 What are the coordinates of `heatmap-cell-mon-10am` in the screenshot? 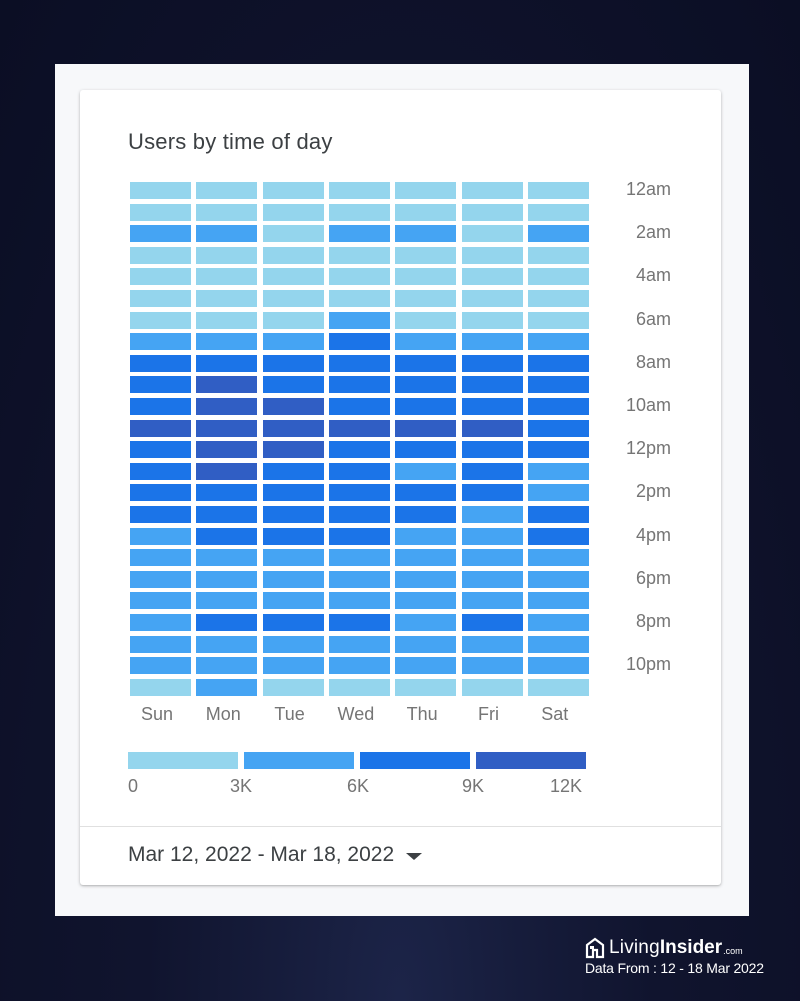 It's located at (227, 406).